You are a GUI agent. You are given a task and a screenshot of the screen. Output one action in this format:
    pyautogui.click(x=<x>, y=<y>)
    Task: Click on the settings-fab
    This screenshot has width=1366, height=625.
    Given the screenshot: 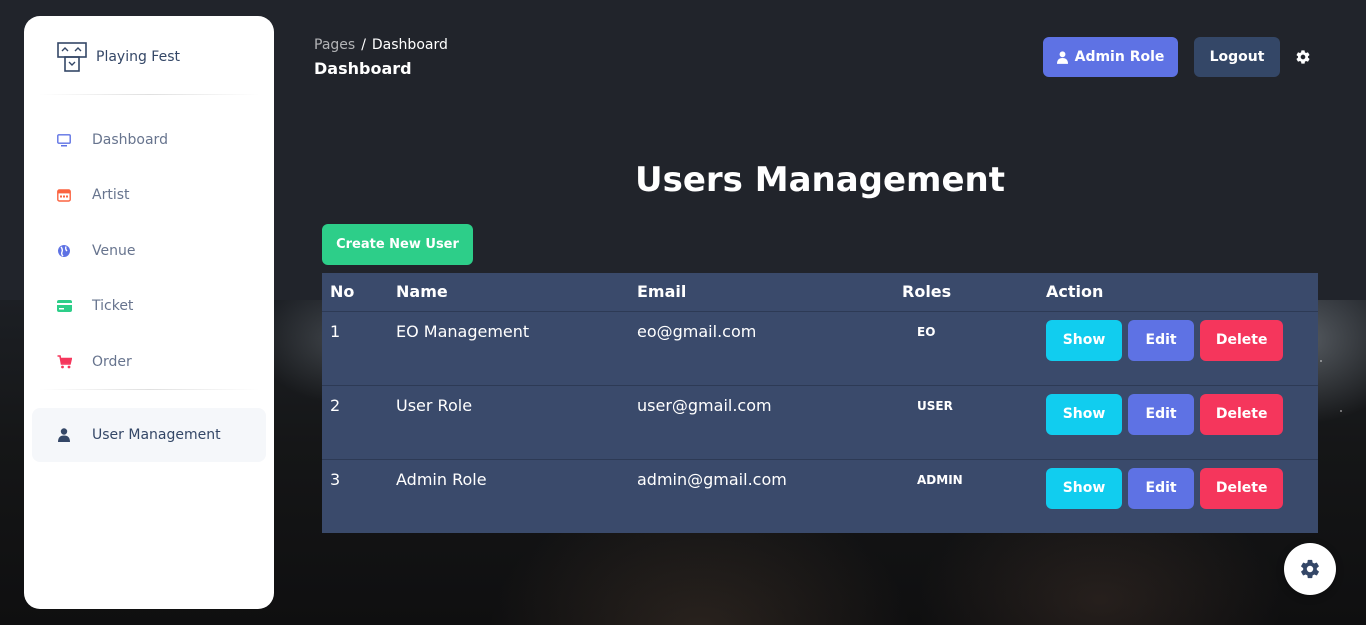 What is the action you would take?
    pyautogui.click(x=1310, y=569)
    